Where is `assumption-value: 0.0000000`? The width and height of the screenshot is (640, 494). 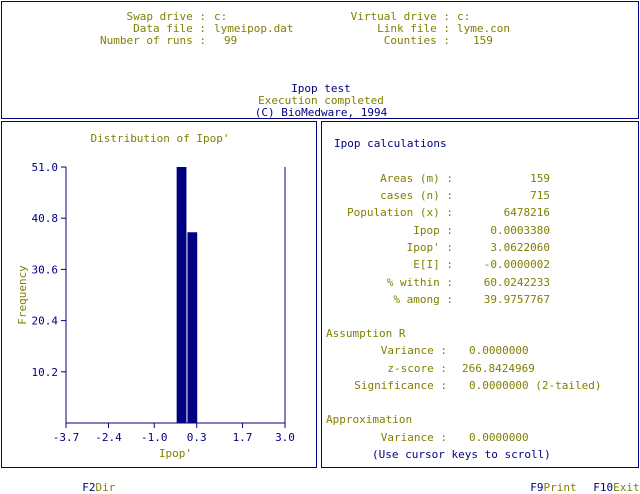
assumption-value: 0.0000000 is located at coordinates (499, 350).